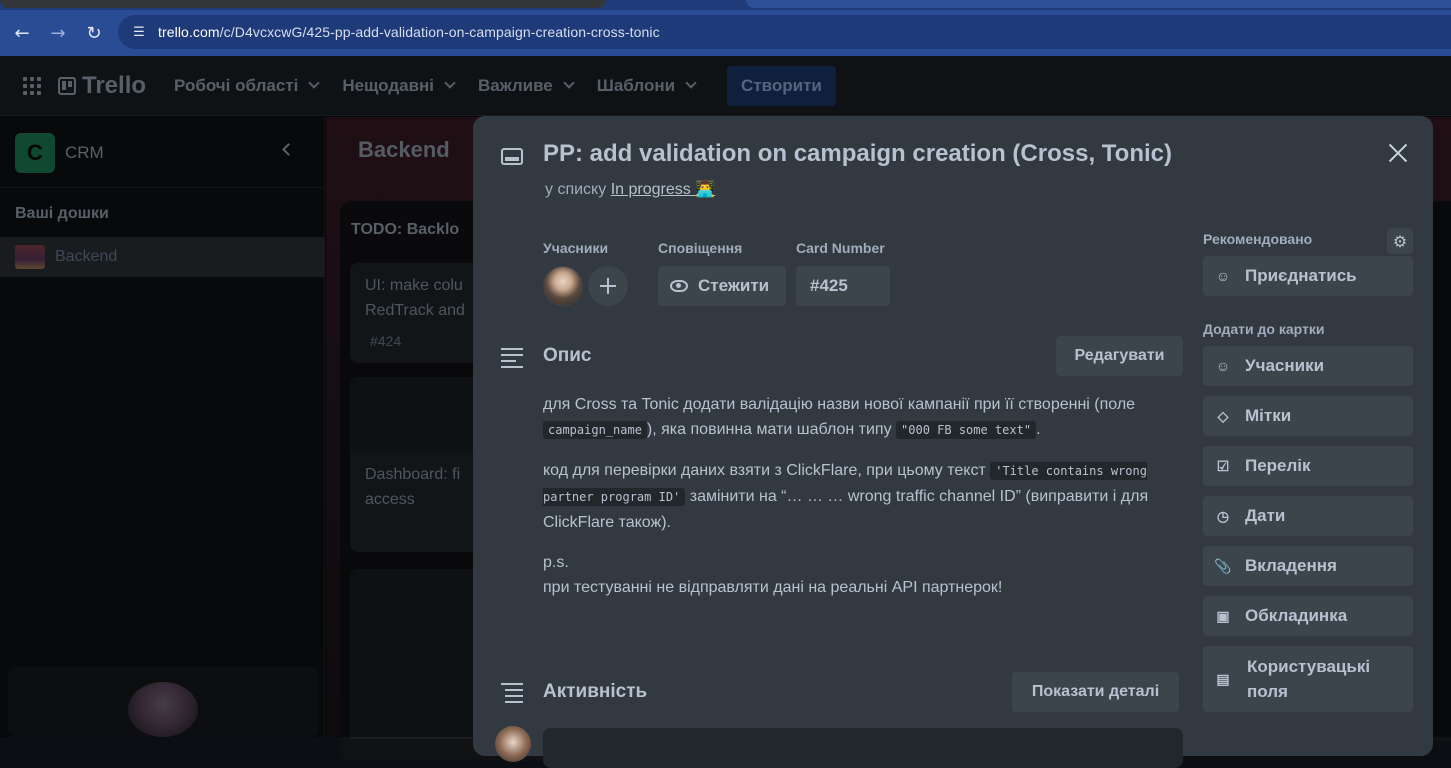  Describe the element at coordinates (722, 286) in the screenshot. I see `watch-button: Стежити` at that location.